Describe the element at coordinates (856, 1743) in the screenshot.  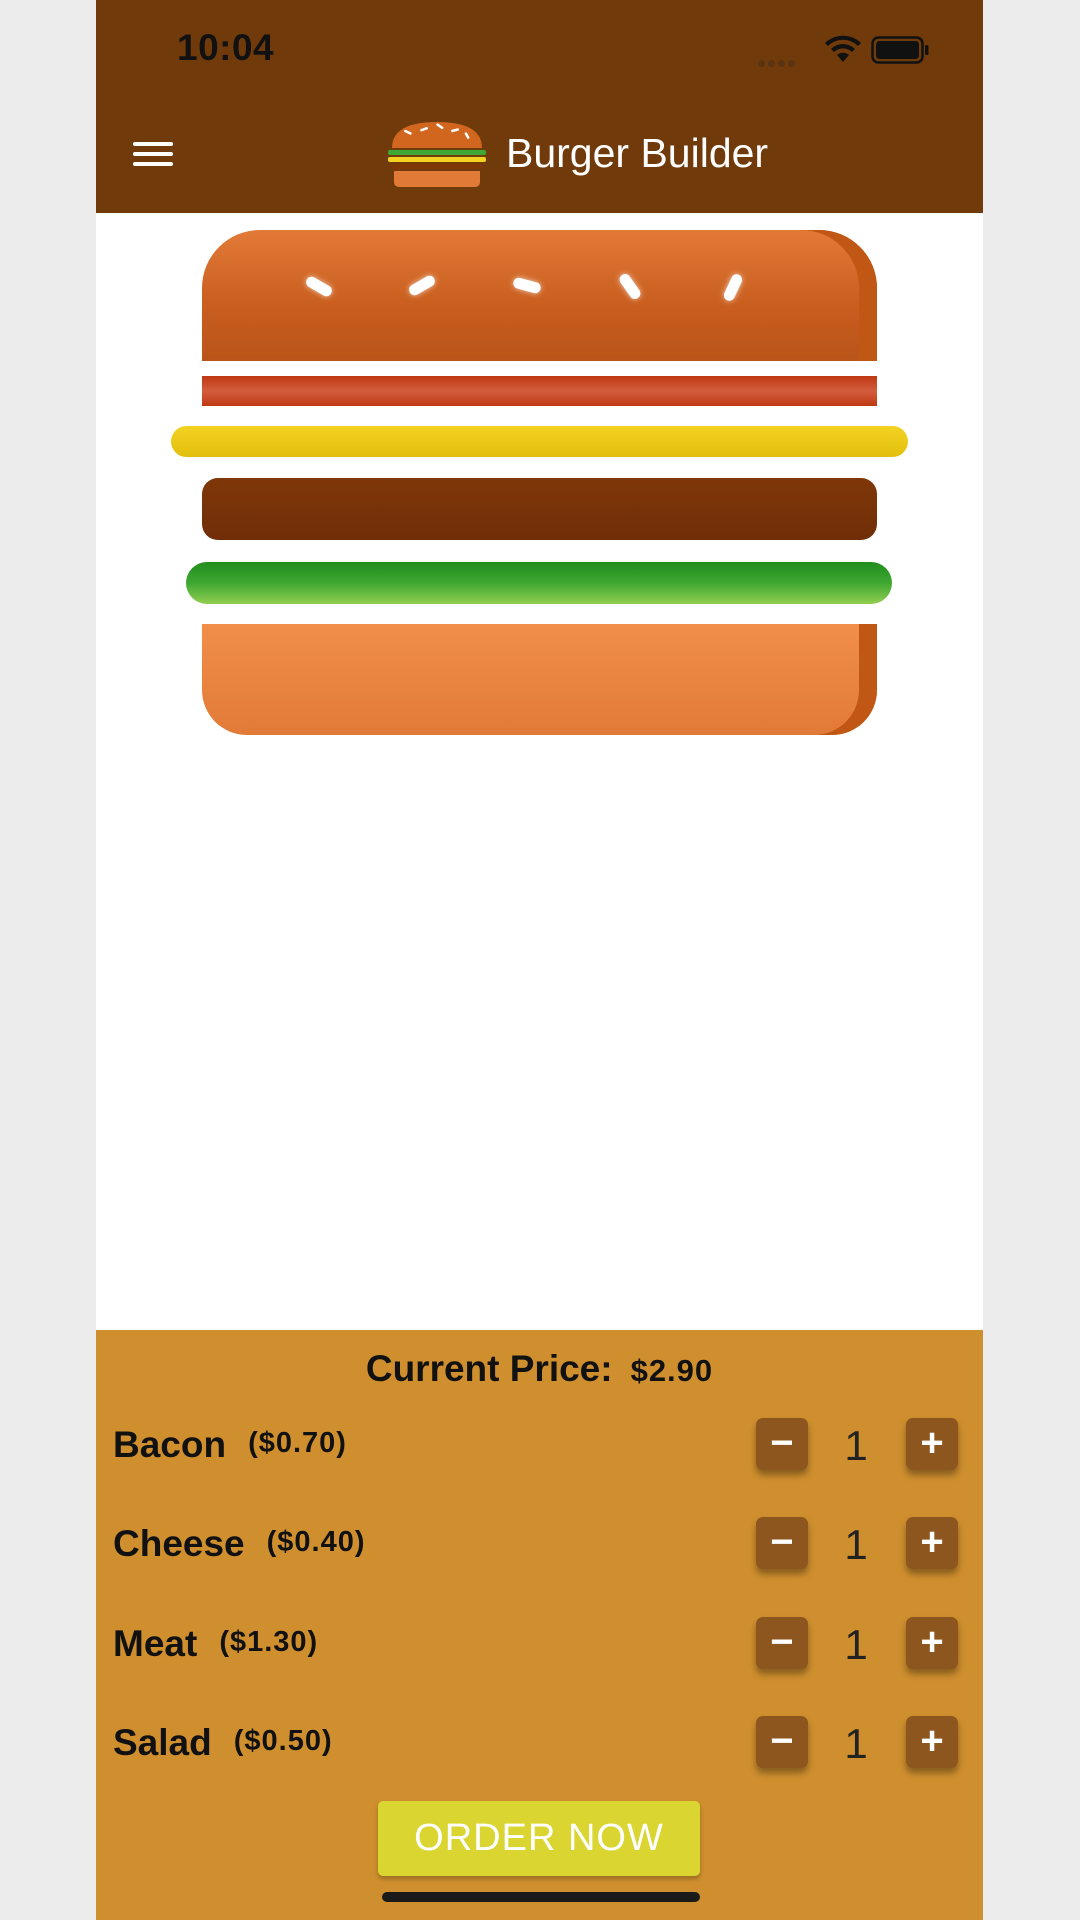
I see `salad-quantity: 1` at that location.